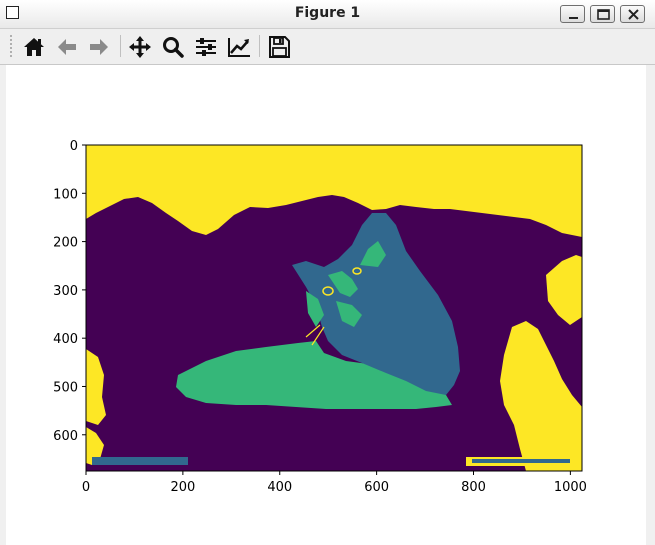 This screenshot has width=655, height=545. What do you see at coordinates (334, 483) in the screenshot?
I see `x-axis: 0 200 400 600 800 1000` at bounding box center [334, 483].